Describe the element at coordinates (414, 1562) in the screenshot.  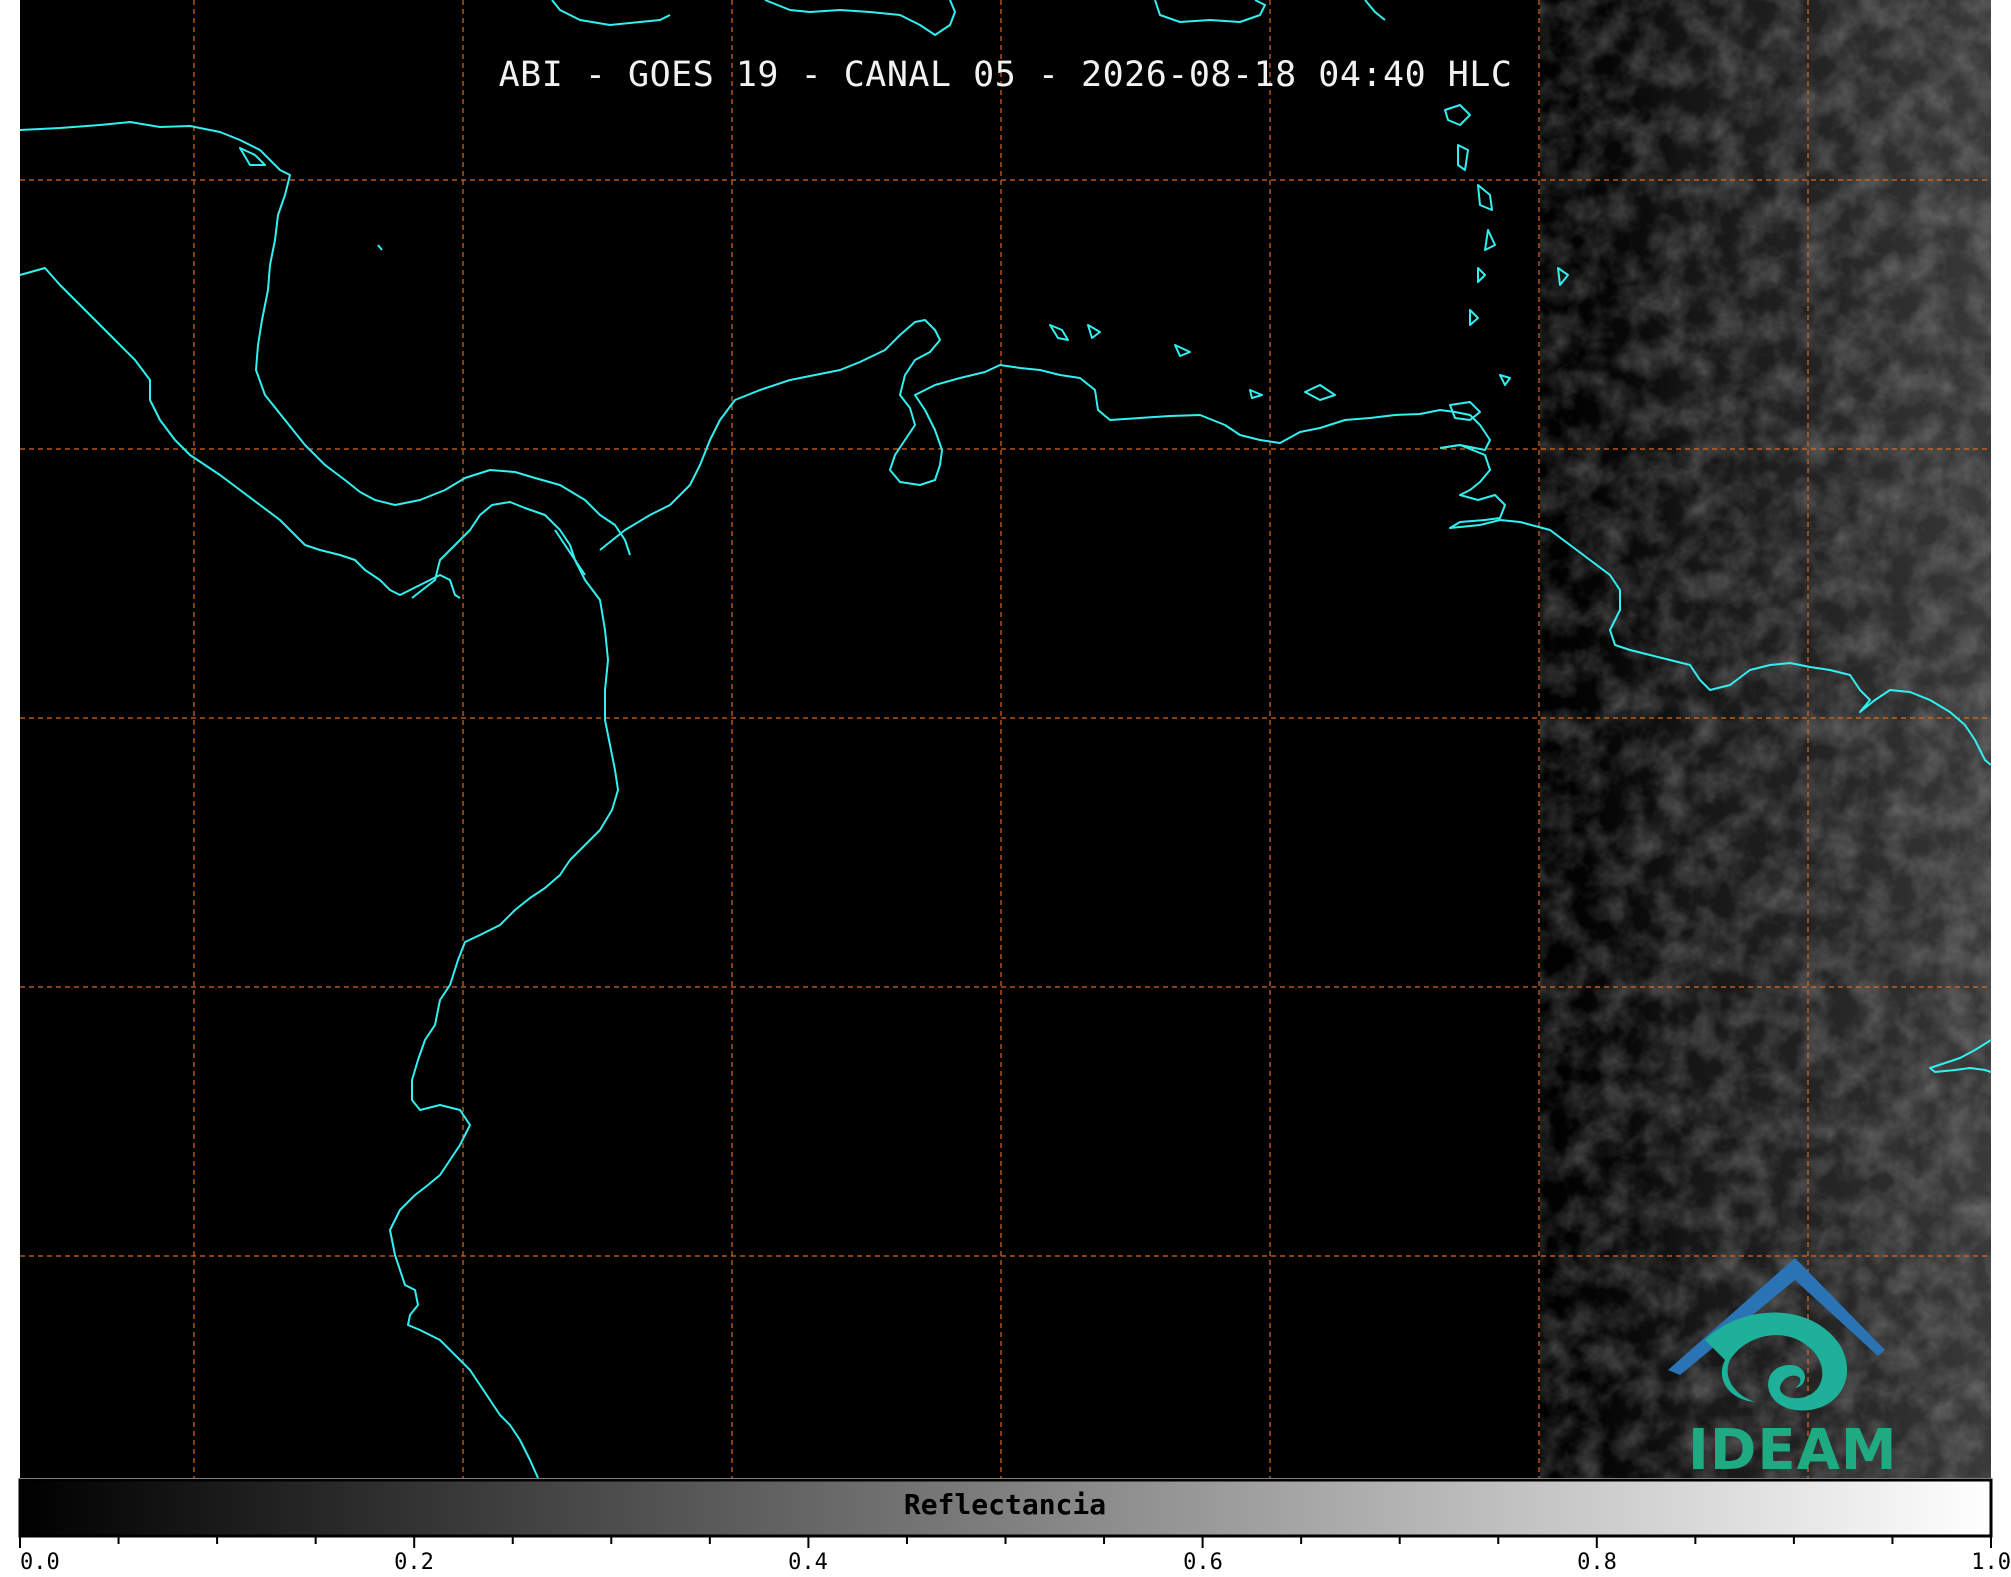
I see `colorbar-tick-label: 0.2` at that location.